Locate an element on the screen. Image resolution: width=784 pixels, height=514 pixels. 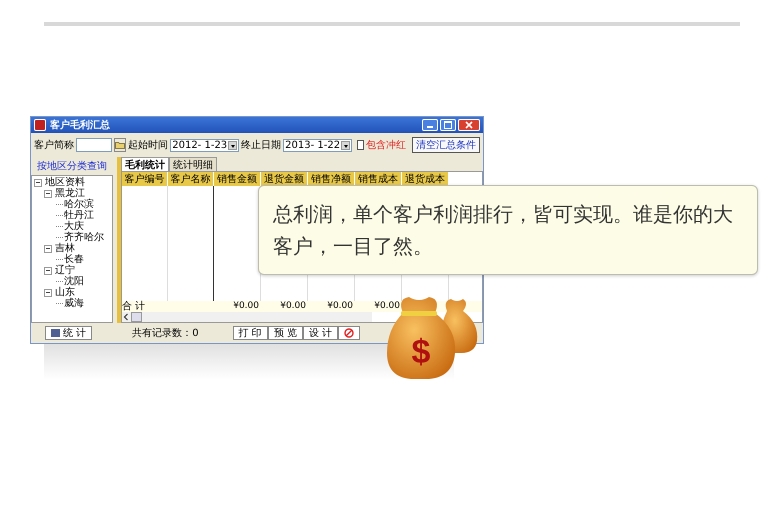
customer-label: 客户简称 is located at coordinates (54, 145).